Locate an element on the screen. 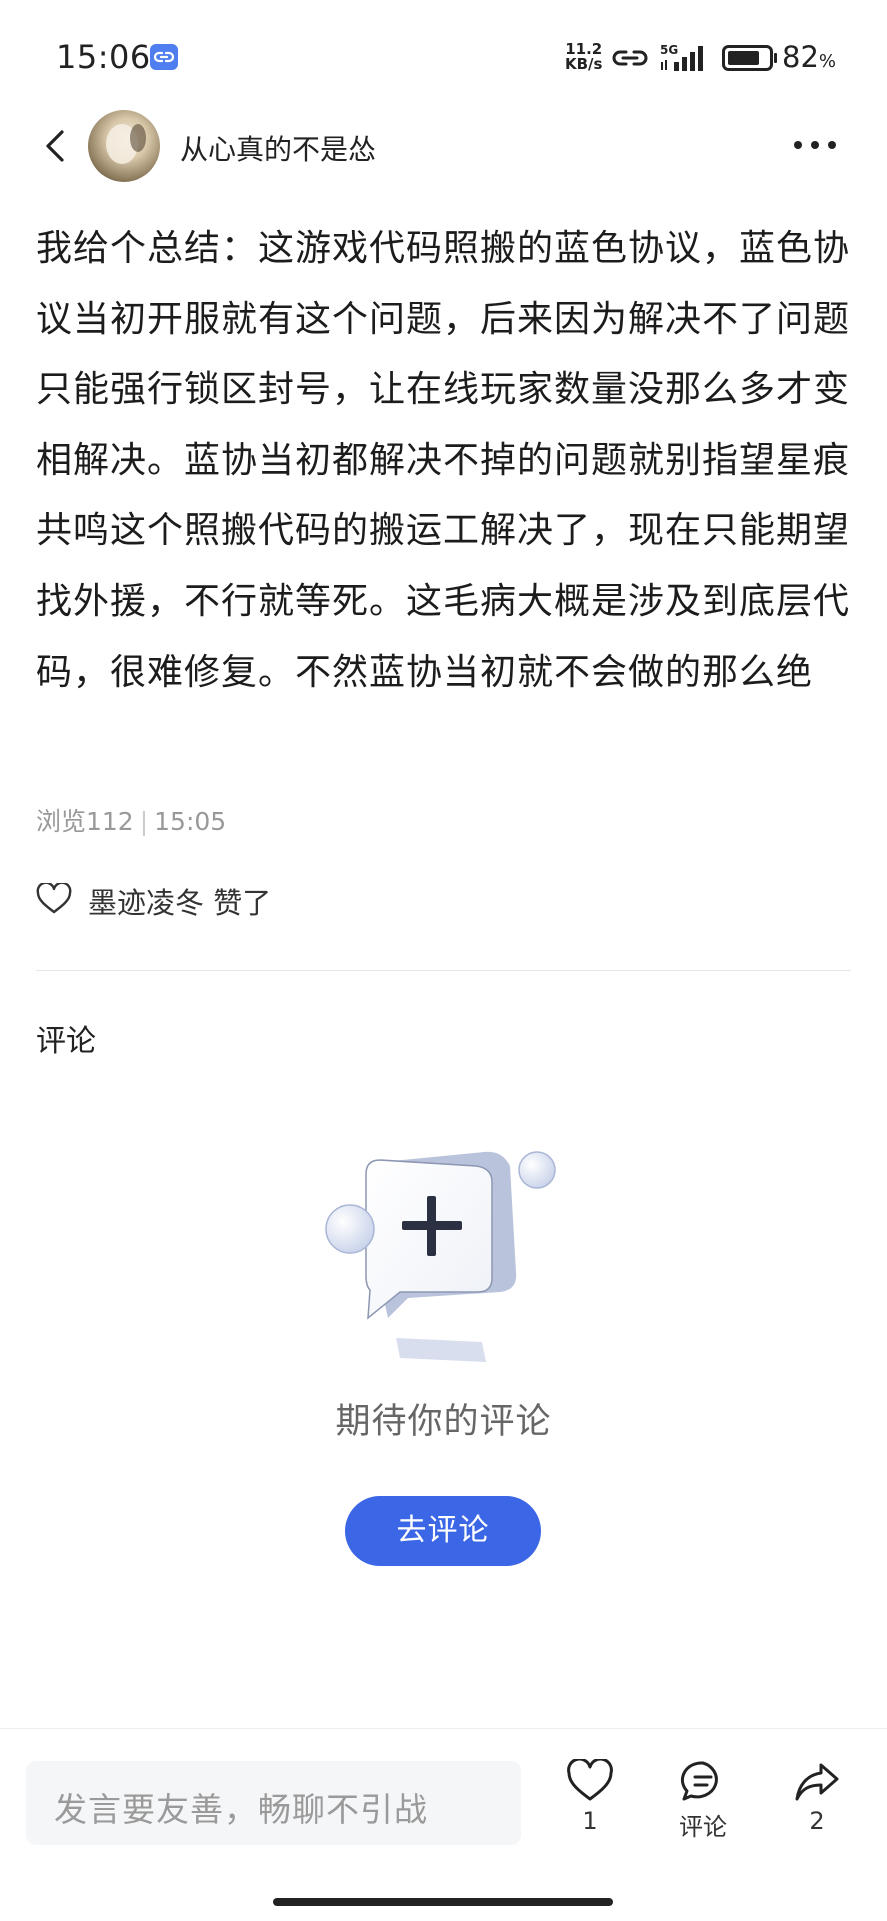 The height and width of the screenshot is (1921, 887). status-bar: 15:06 11.2 KB/s 5G 82% is located at coordinates (443, 56).